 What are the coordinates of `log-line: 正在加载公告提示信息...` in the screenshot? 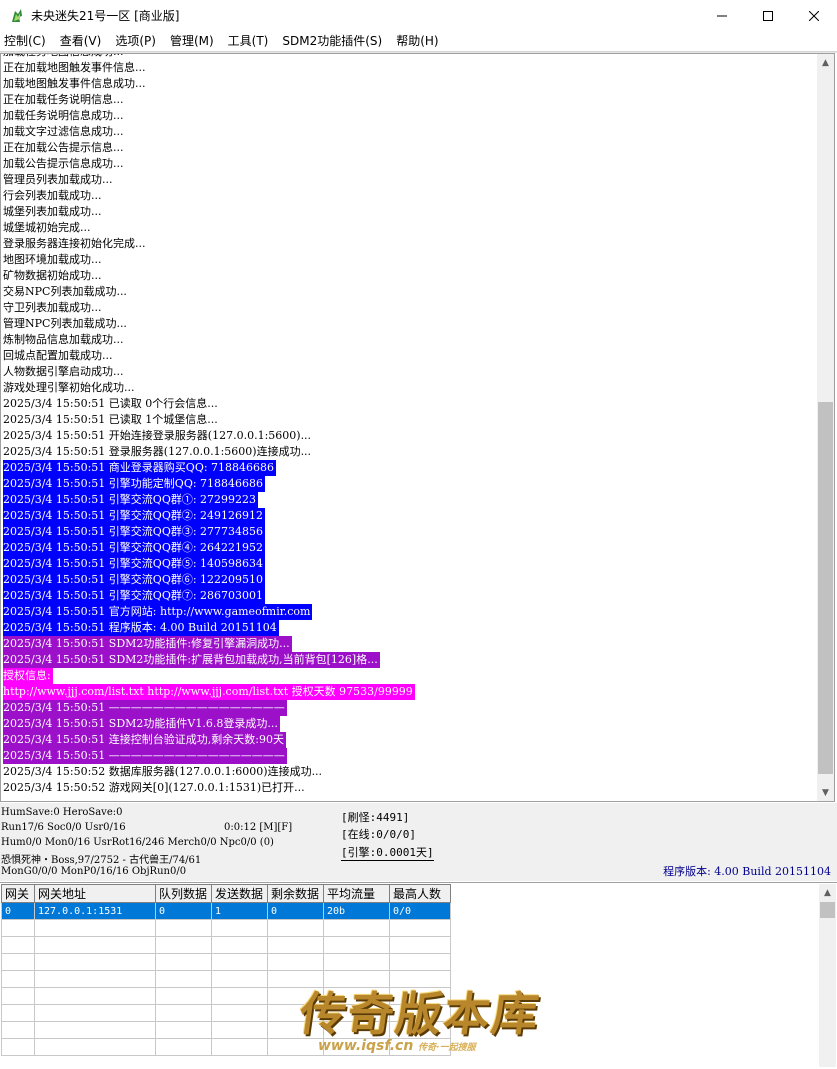 It's located at (410, 148).